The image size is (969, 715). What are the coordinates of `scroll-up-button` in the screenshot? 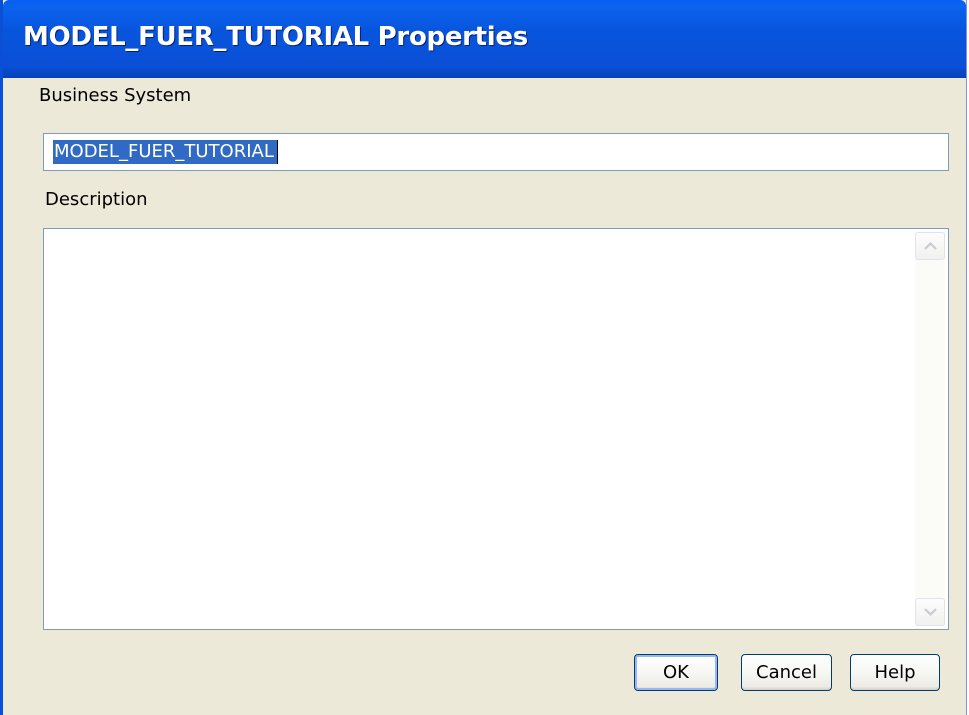 It's located at (930, 246).